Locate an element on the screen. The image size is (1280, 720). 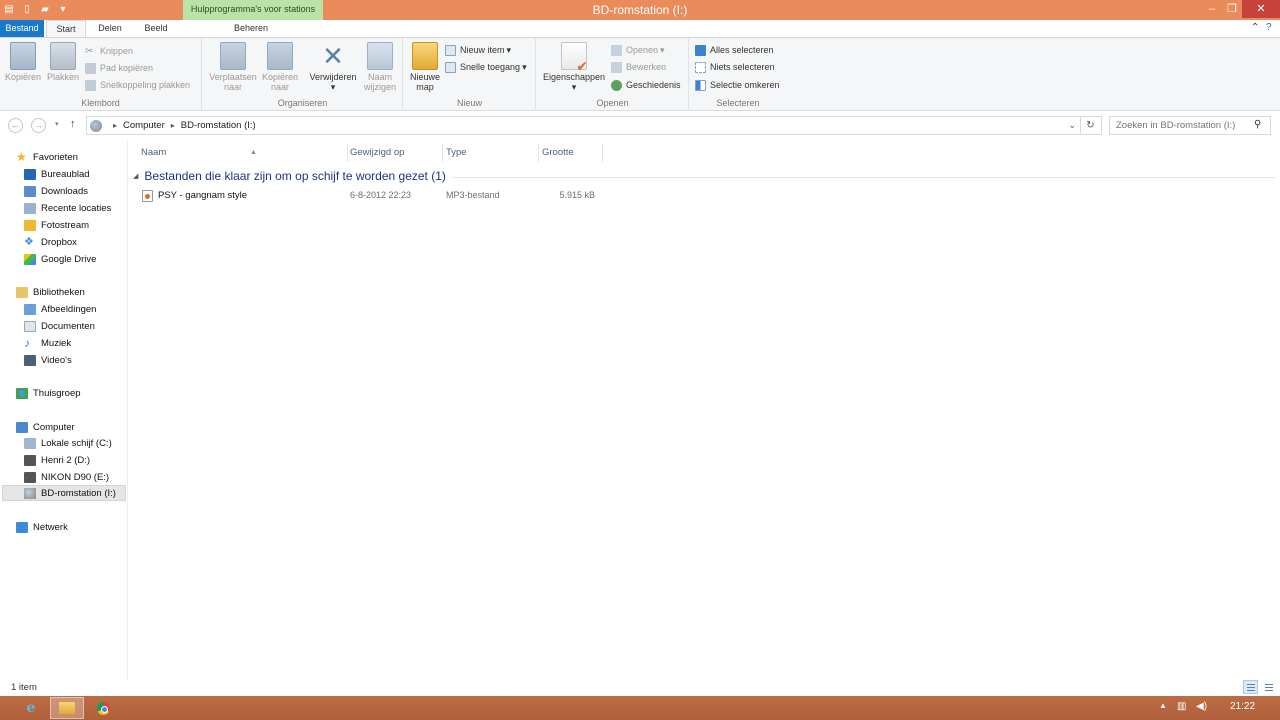
qat-dropdown-icon: ▾ is located at coordinates (63, 9).